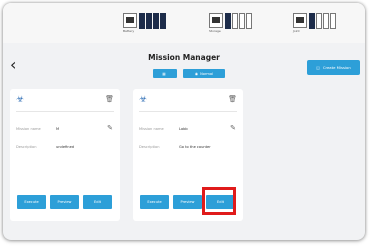 The height and width of the screenshot is (246, 370). I want to click on mission-name-row: Mission name Lobb ✎, so click(188, 128).